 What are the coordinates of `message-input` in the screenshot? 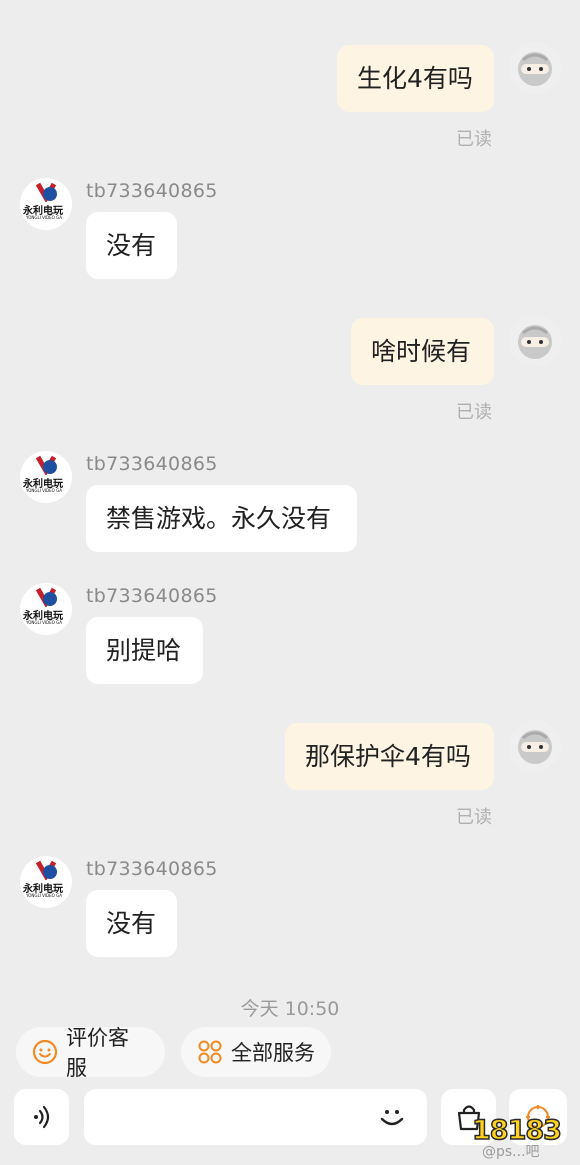 It's located at (255, 1117).